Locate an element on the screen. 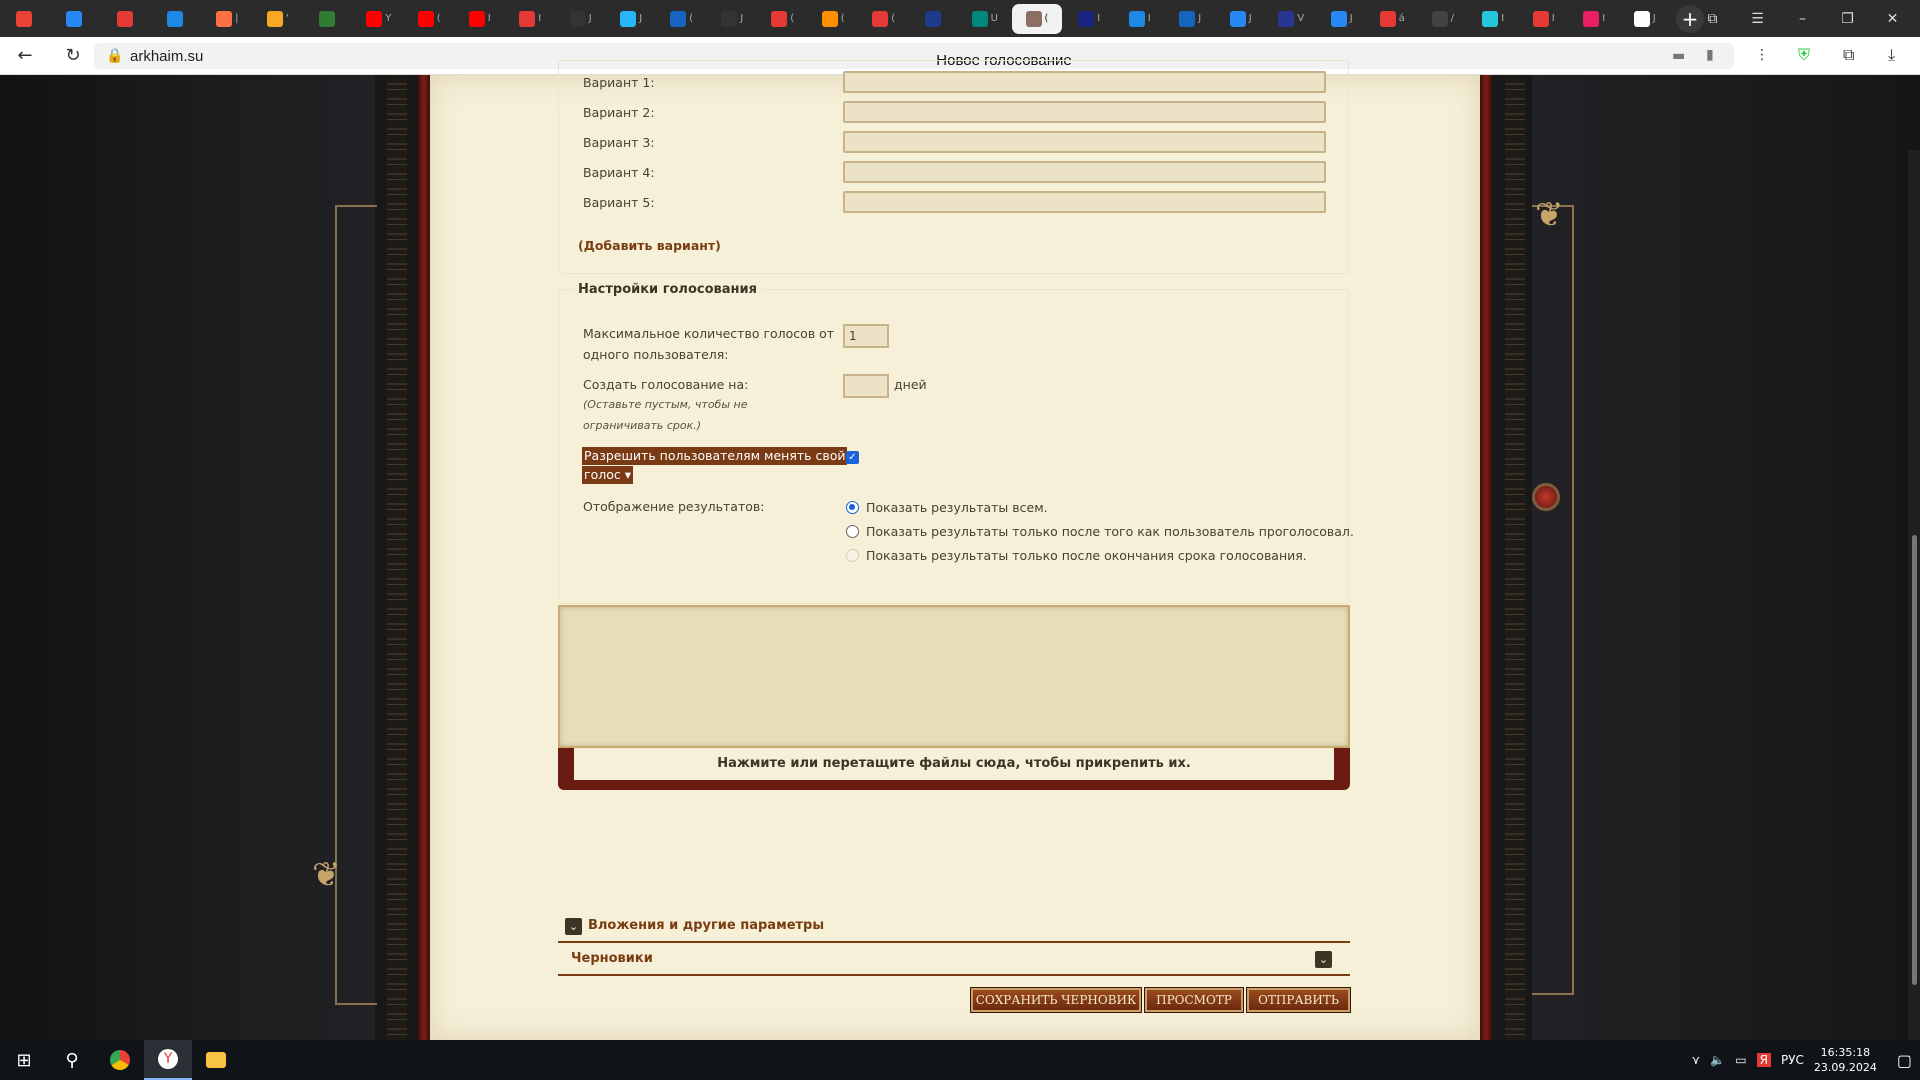 This screenshot has width=1920, height=1080. tab-title: á is located at coordinates (1401, 18).